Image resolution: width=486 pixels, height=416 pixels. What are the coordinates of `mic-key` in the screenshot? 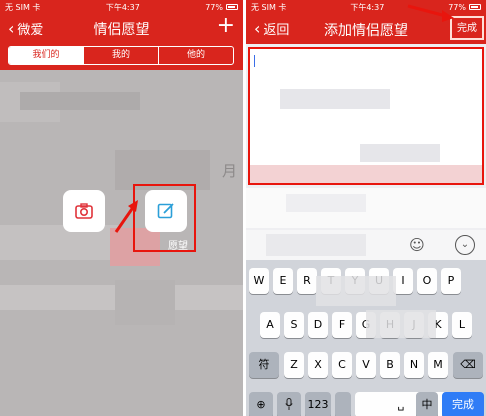 It's located at (289, 404).